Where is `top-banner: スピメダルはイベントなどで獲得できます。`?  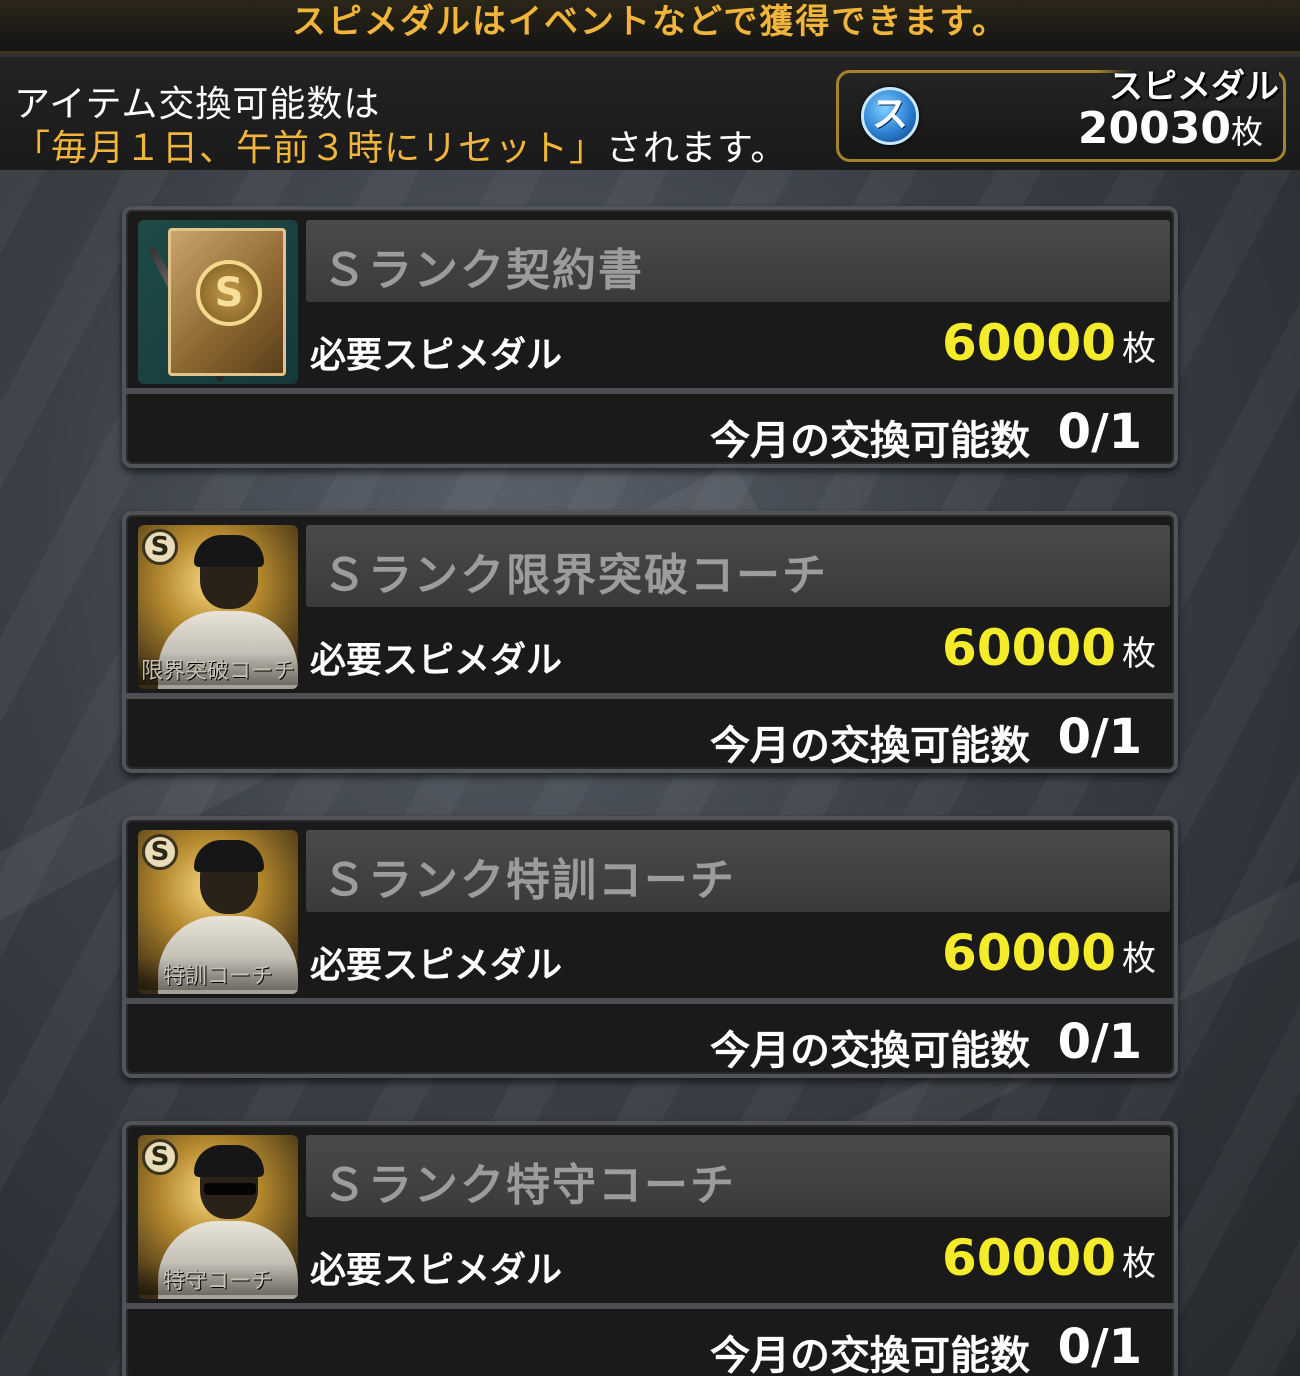 top-banner: スピメダルはイベントなどで獲得できます。 is located at coordinates (650, 27).